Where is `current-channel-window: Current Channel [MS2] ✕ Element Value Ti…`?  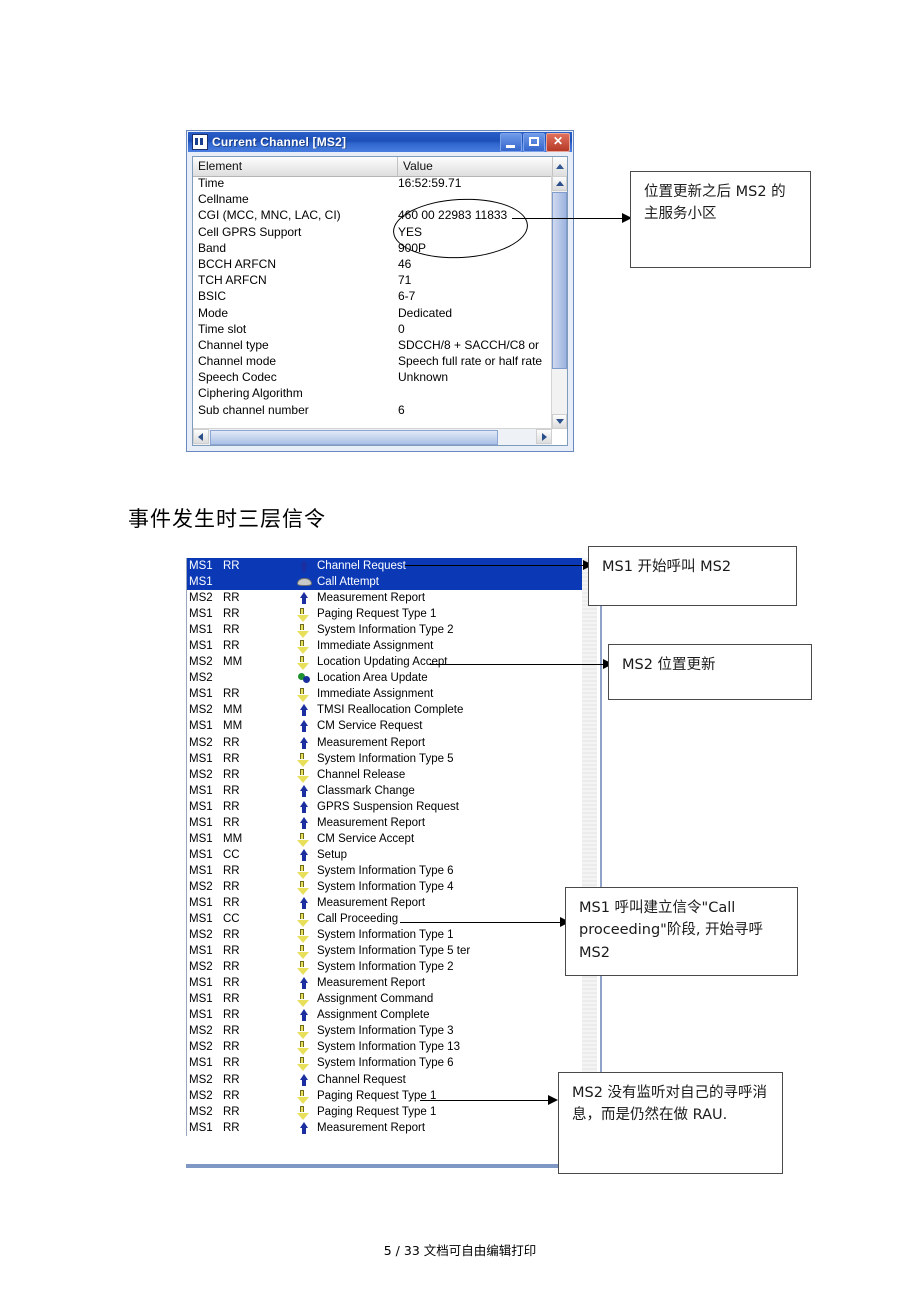 current-channel-window: Current Channel [MS2] ✕ Element Value Ti… is located at coordinates (380, 291).